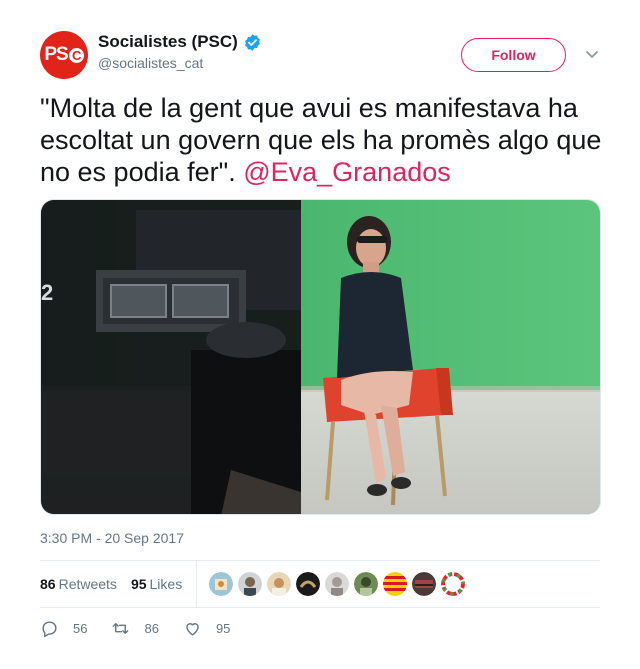 This screenshot has width=640, height=669. I want to click on retweets-count: 86, so click(48, 584).